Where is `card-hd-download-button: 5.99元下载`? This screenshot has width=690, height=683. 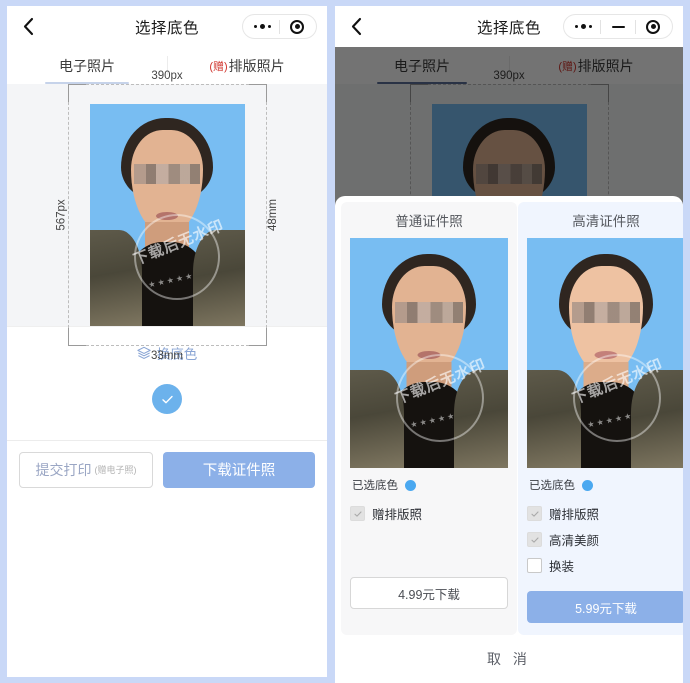 card-hd-download-button: 5.99元下载 is located at coordinates (605, 607).